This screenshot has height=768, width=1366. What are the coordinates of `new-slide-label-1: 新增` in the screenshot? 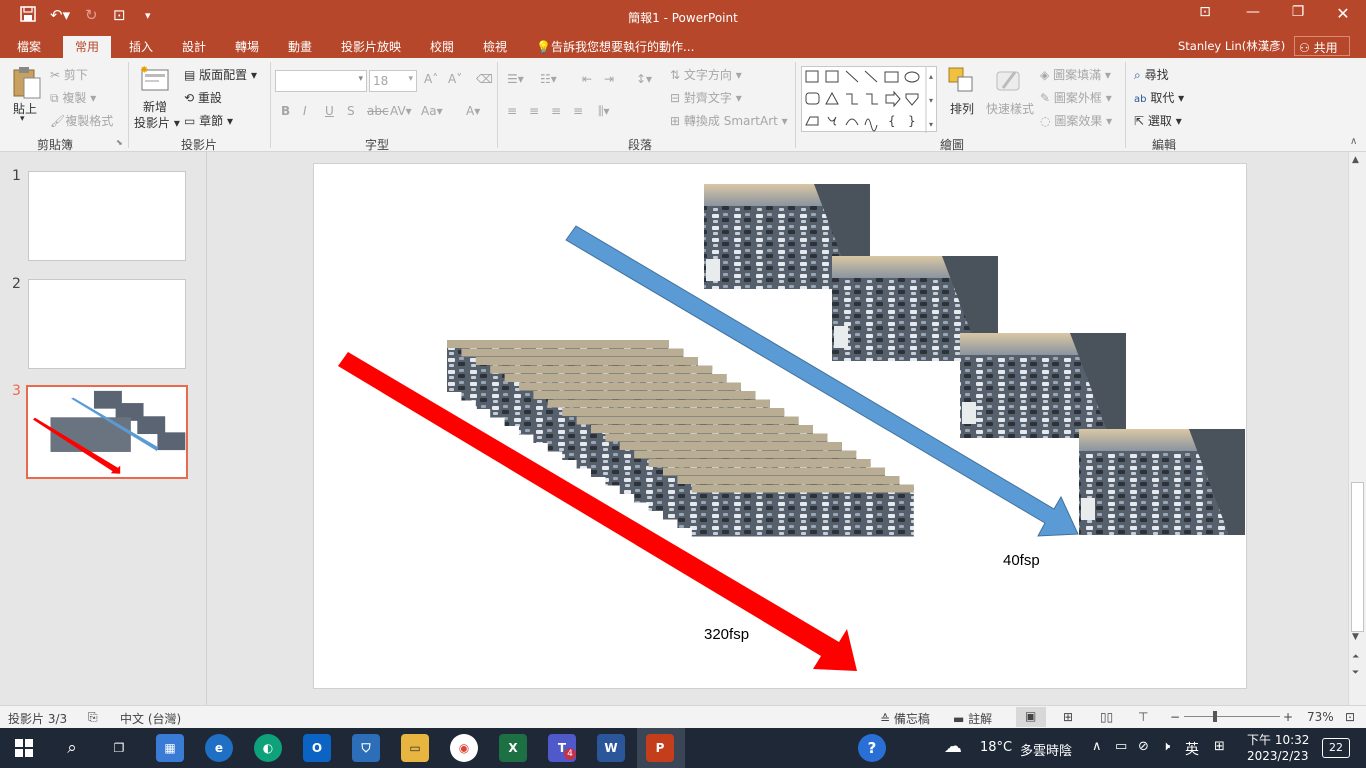 It's located at (155, 106).